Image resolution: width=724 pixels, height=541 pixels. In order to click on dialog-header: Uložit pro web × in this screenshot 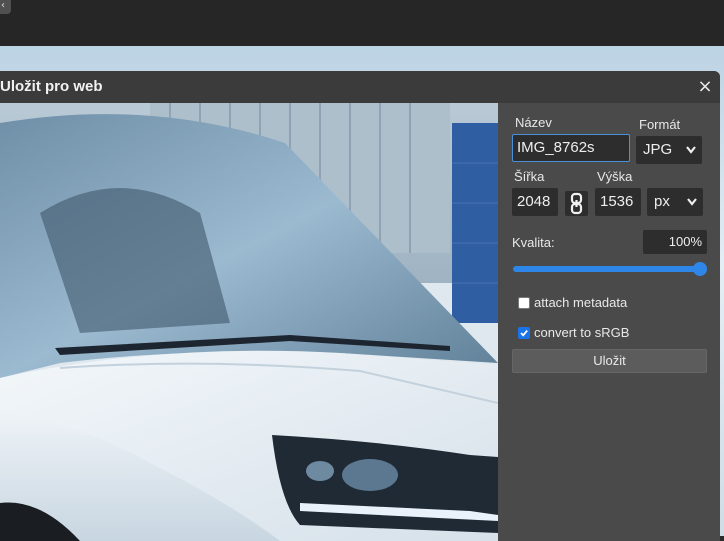, I will do `click(360, 87)`.